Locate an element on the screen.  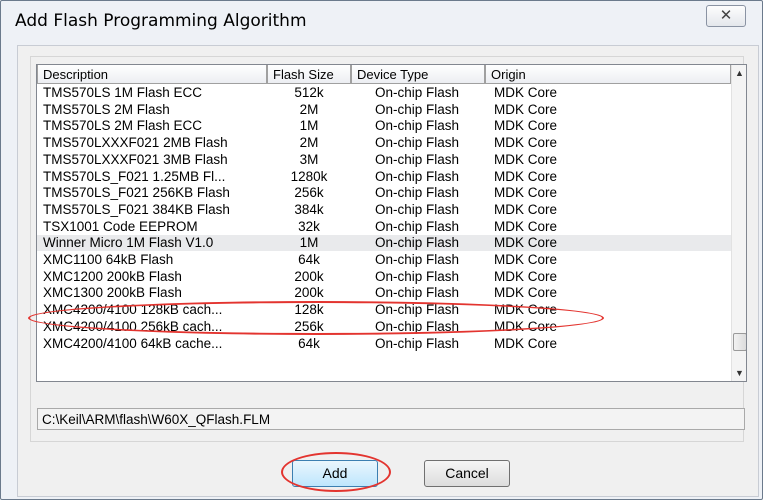
row-description: TMS570LS 2M Flash is located at coordinates (106, 109).